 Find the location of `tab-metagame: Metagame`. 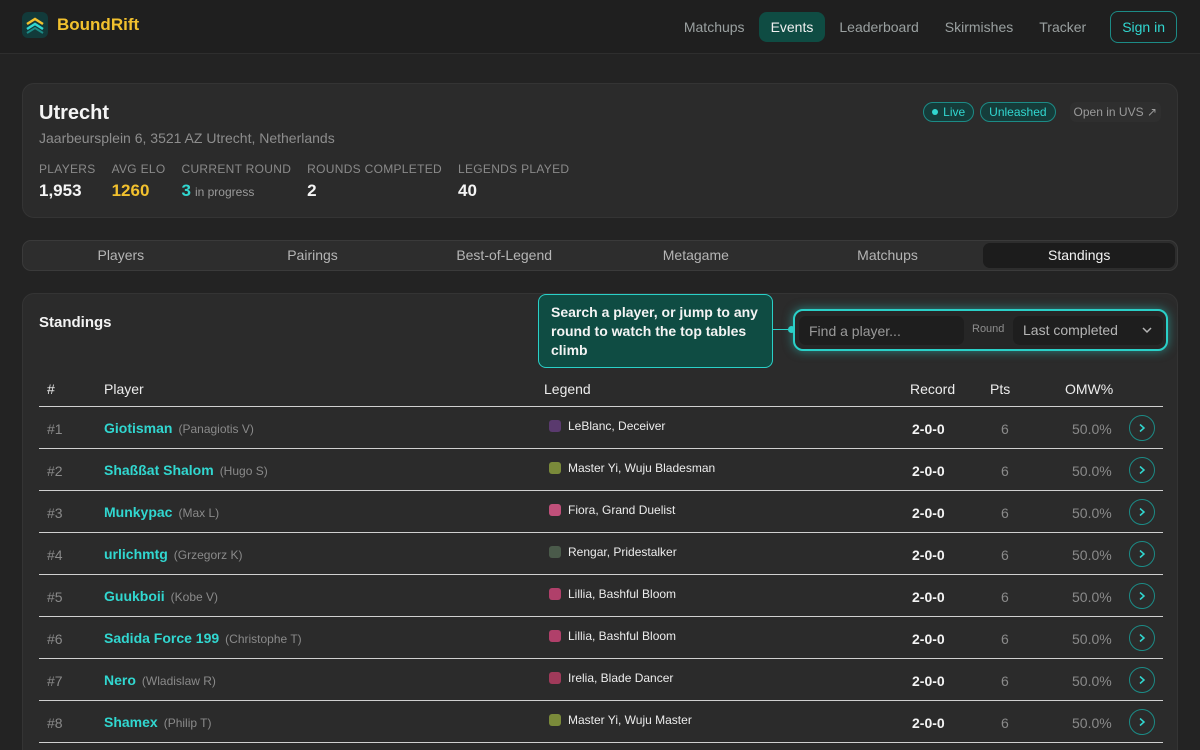

tab-metagame: Metagame is located at coordinates (696, 255).